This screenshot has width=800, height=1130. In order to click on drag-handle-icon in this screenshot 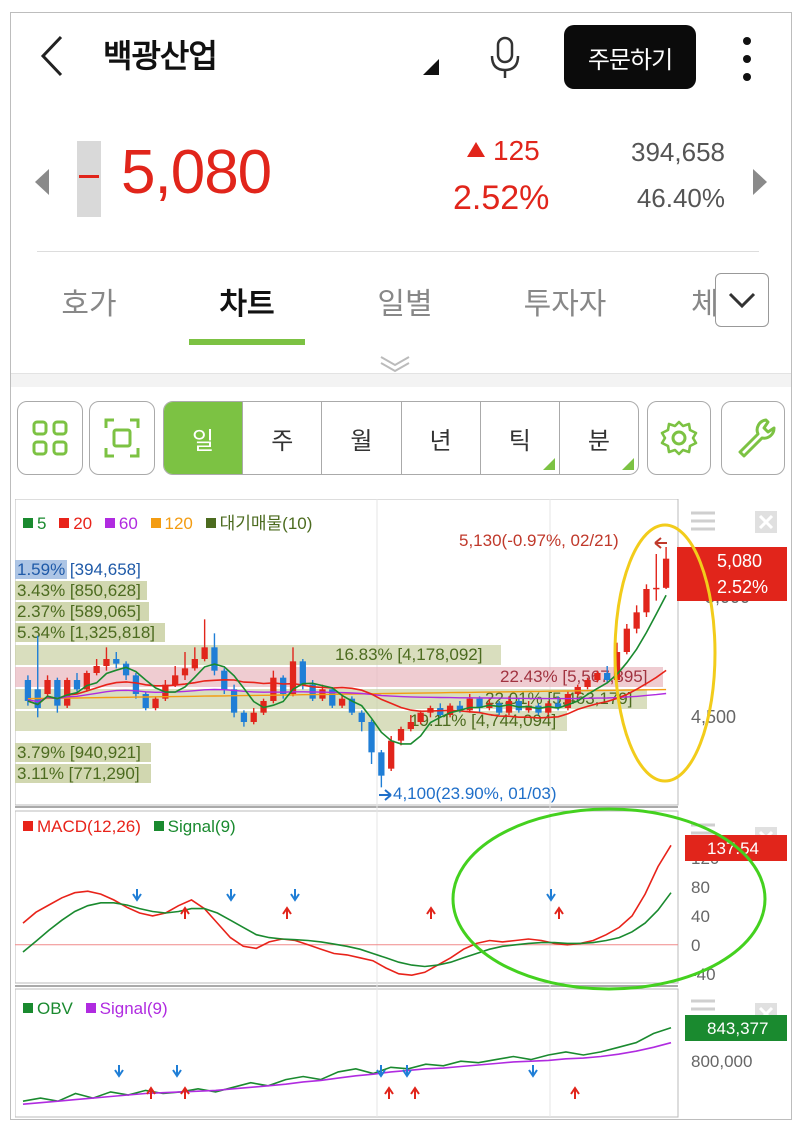, I will do `click(395, 363)`.